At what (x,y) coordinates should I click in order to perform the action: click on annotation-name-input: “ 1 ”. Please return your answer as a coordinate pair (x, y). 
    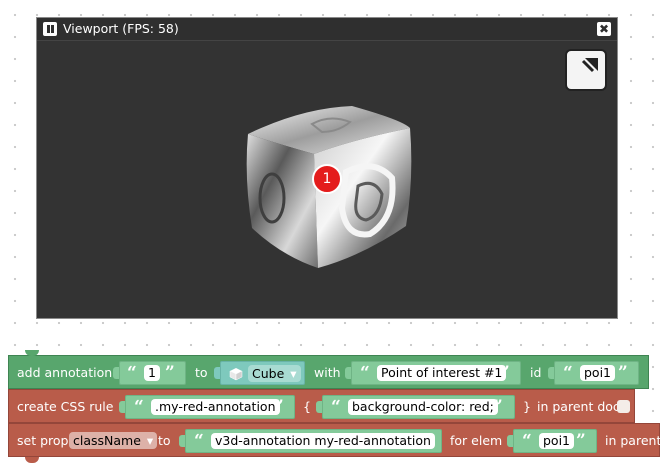
    Looking at the image, I should click on (152, 373).